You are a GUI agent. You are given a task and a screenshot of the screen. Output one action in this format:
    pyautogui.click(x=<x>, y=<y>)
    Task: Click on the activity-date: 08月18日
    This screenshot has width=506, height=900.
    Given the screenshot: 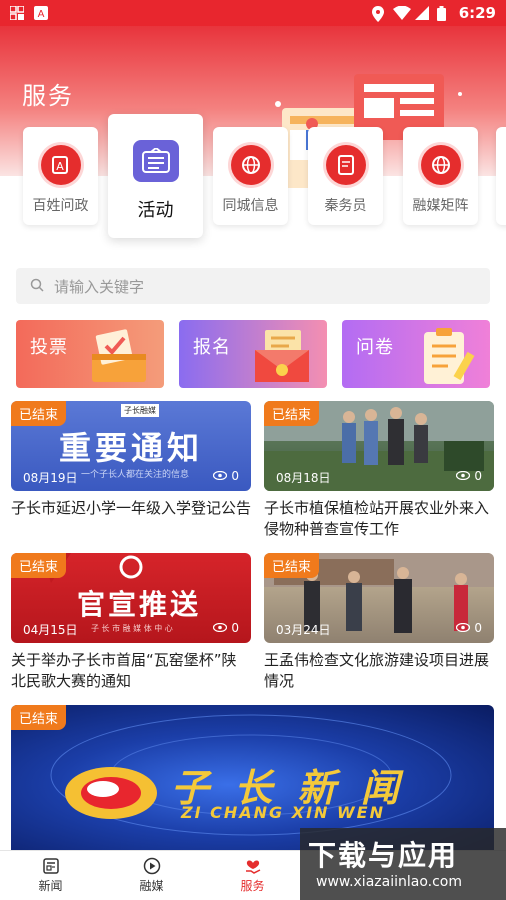 What is the action you would take?
    pyautogui.click(x=303, y=478)
    